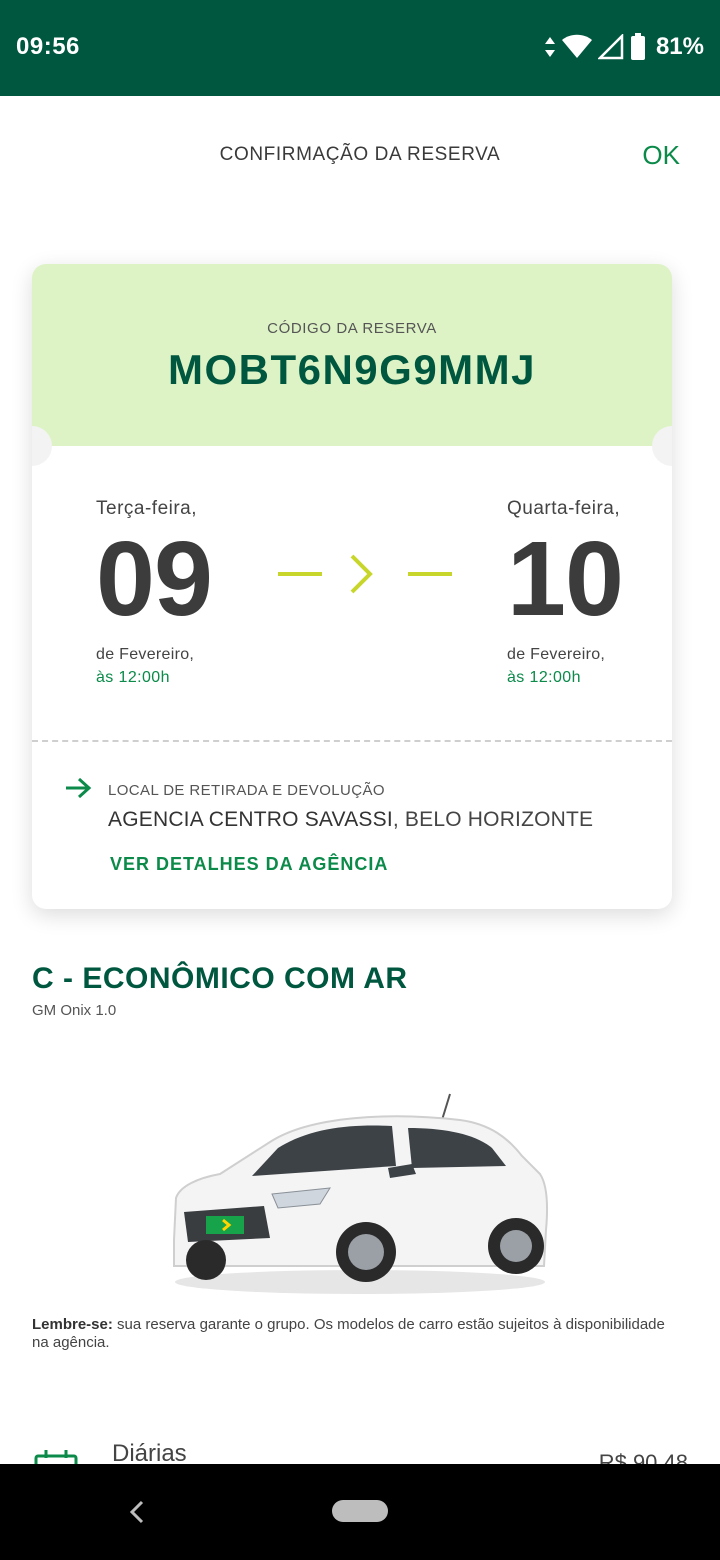 This screenshot has height=1560, width=720. What do you see at coordinates (576, 47) in the screenshot?
I see `wifi-icon: 5` at bounding box center [576, 47].